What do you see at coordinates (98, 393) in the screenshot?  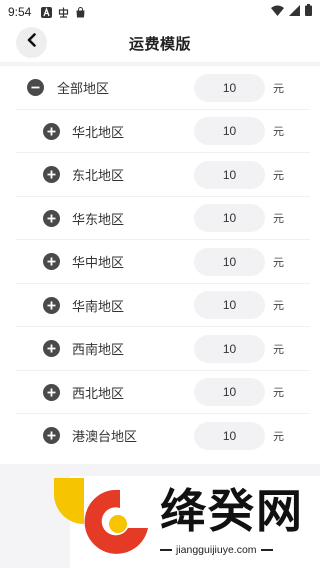 I see `region-name: 西北地区` at bounding box center [98, 393].